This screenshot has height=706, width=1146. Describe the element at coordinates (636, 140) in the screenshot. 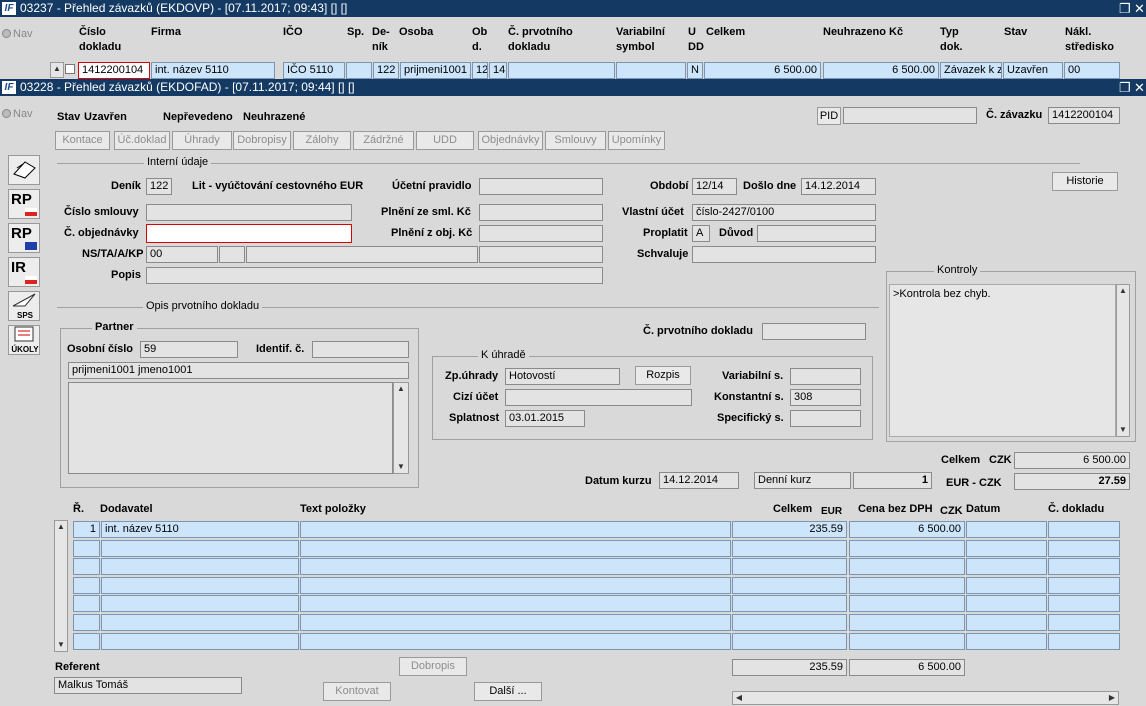

I see `tab-9: Upomínky` at that location.